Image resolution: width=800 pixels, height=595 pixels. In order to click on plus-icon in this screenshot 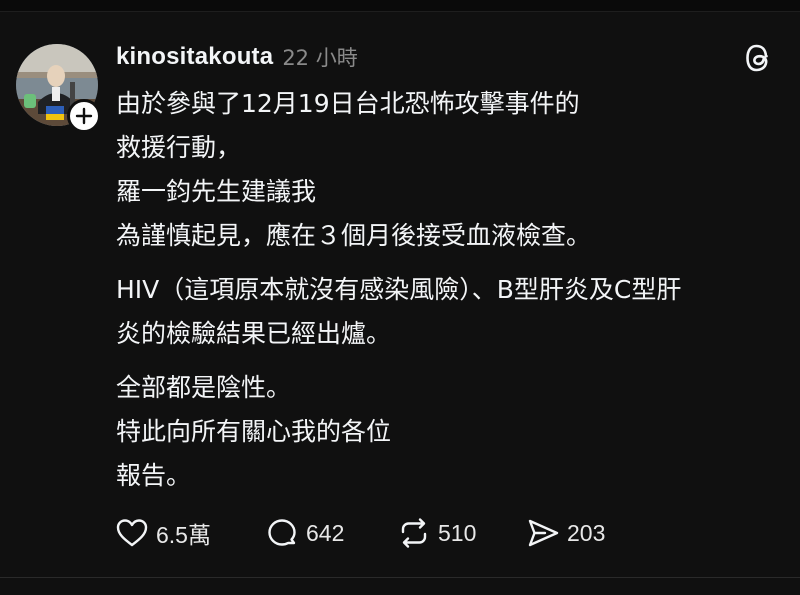, I will do `click(84, 116)`.